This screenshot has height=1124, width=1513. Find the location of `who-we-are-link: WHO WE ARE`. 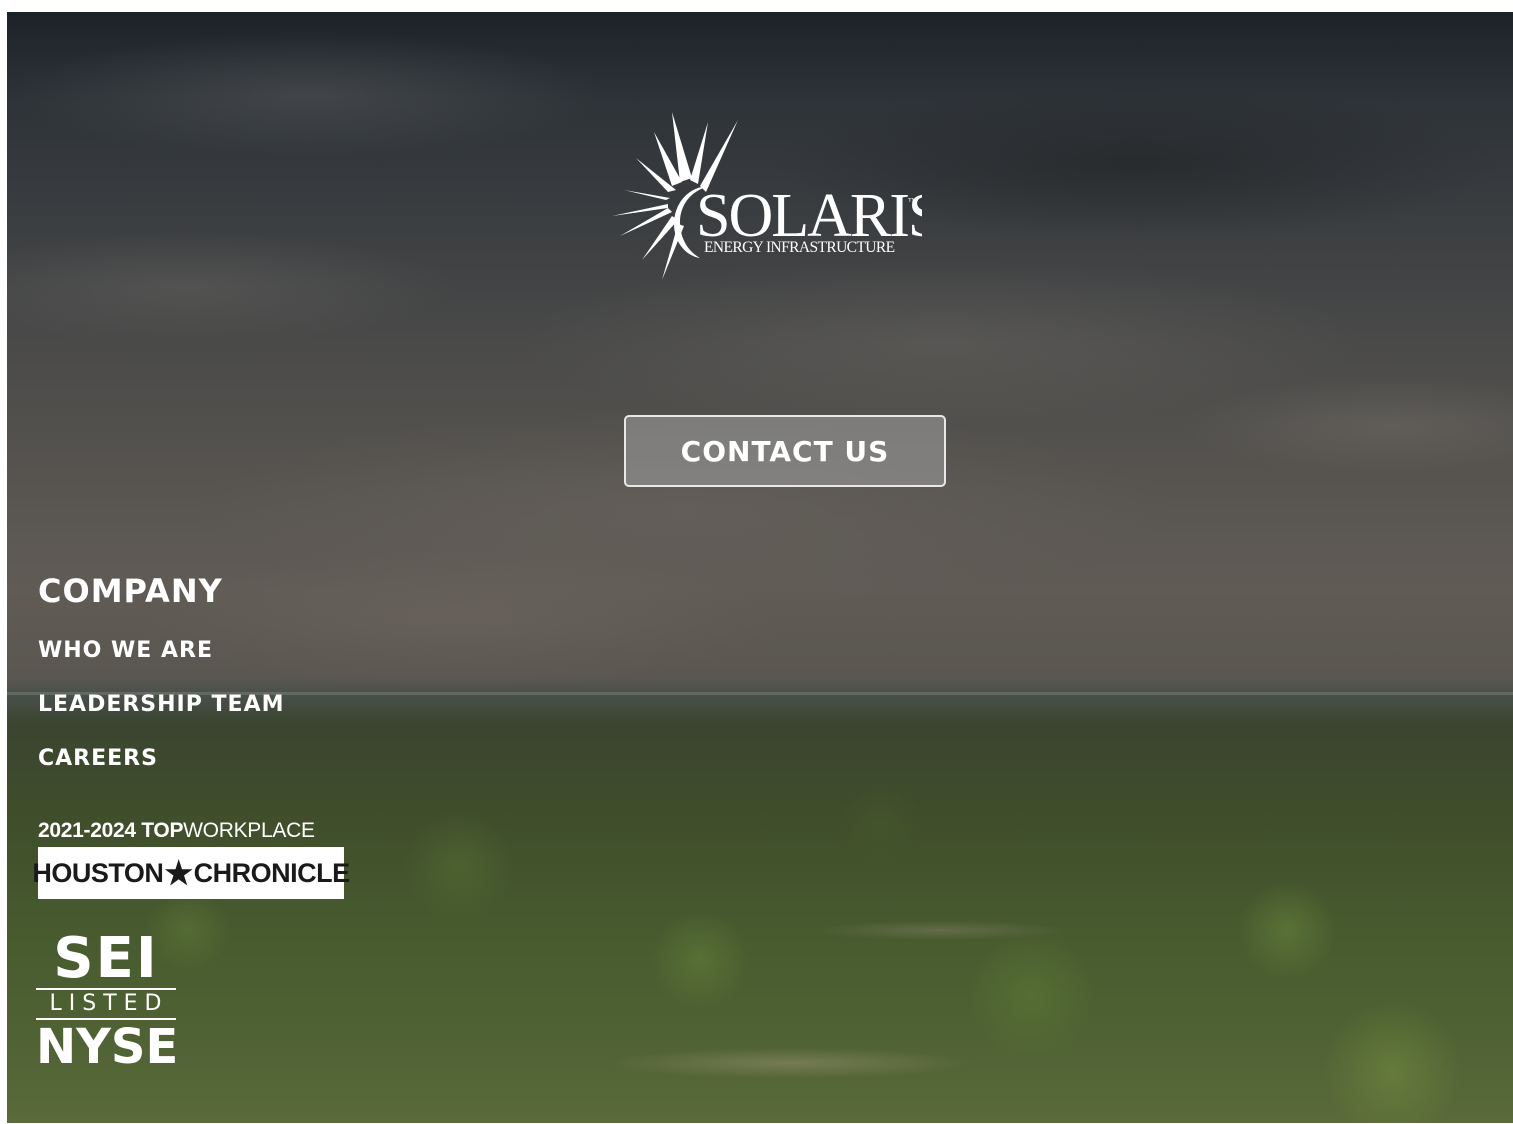

who-we-are-link: WHO WE ARE is located at coordinates (125, 650).